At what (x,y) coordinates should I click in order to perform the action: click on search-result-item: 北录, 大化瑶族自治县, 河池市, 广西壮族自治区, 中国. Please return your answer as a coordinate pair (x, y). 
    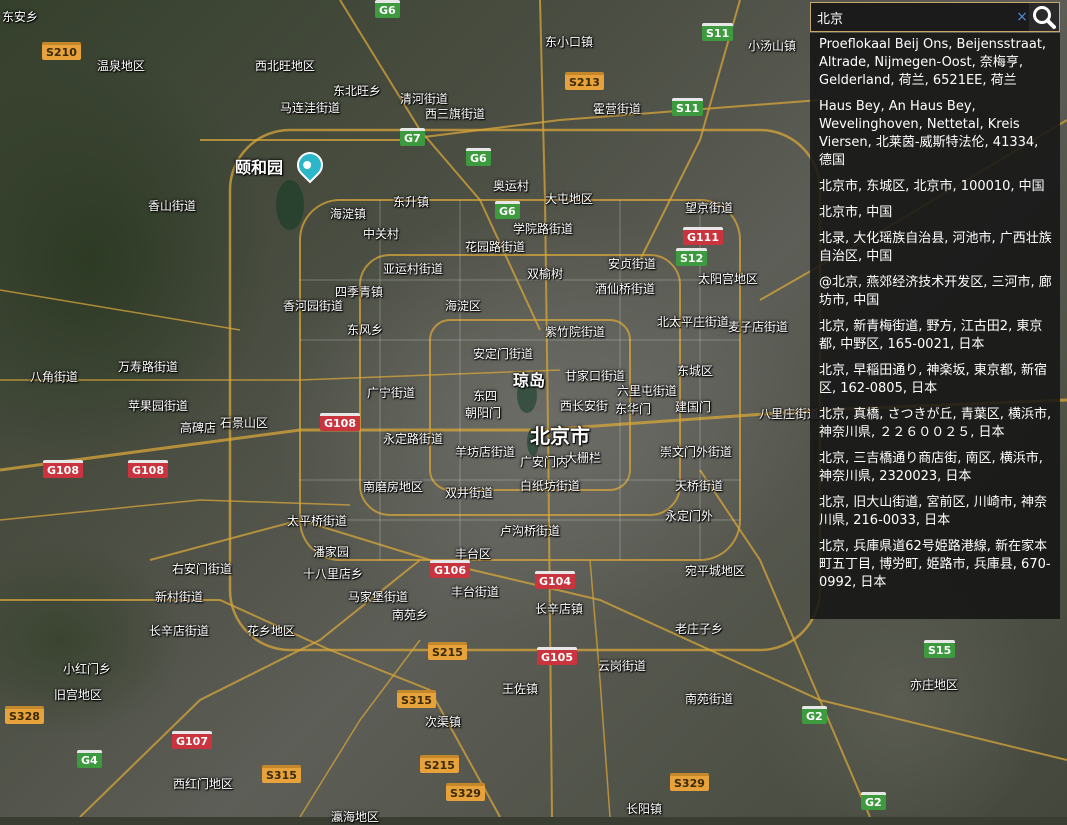
    Looking at the image, I should click on (935, 249).